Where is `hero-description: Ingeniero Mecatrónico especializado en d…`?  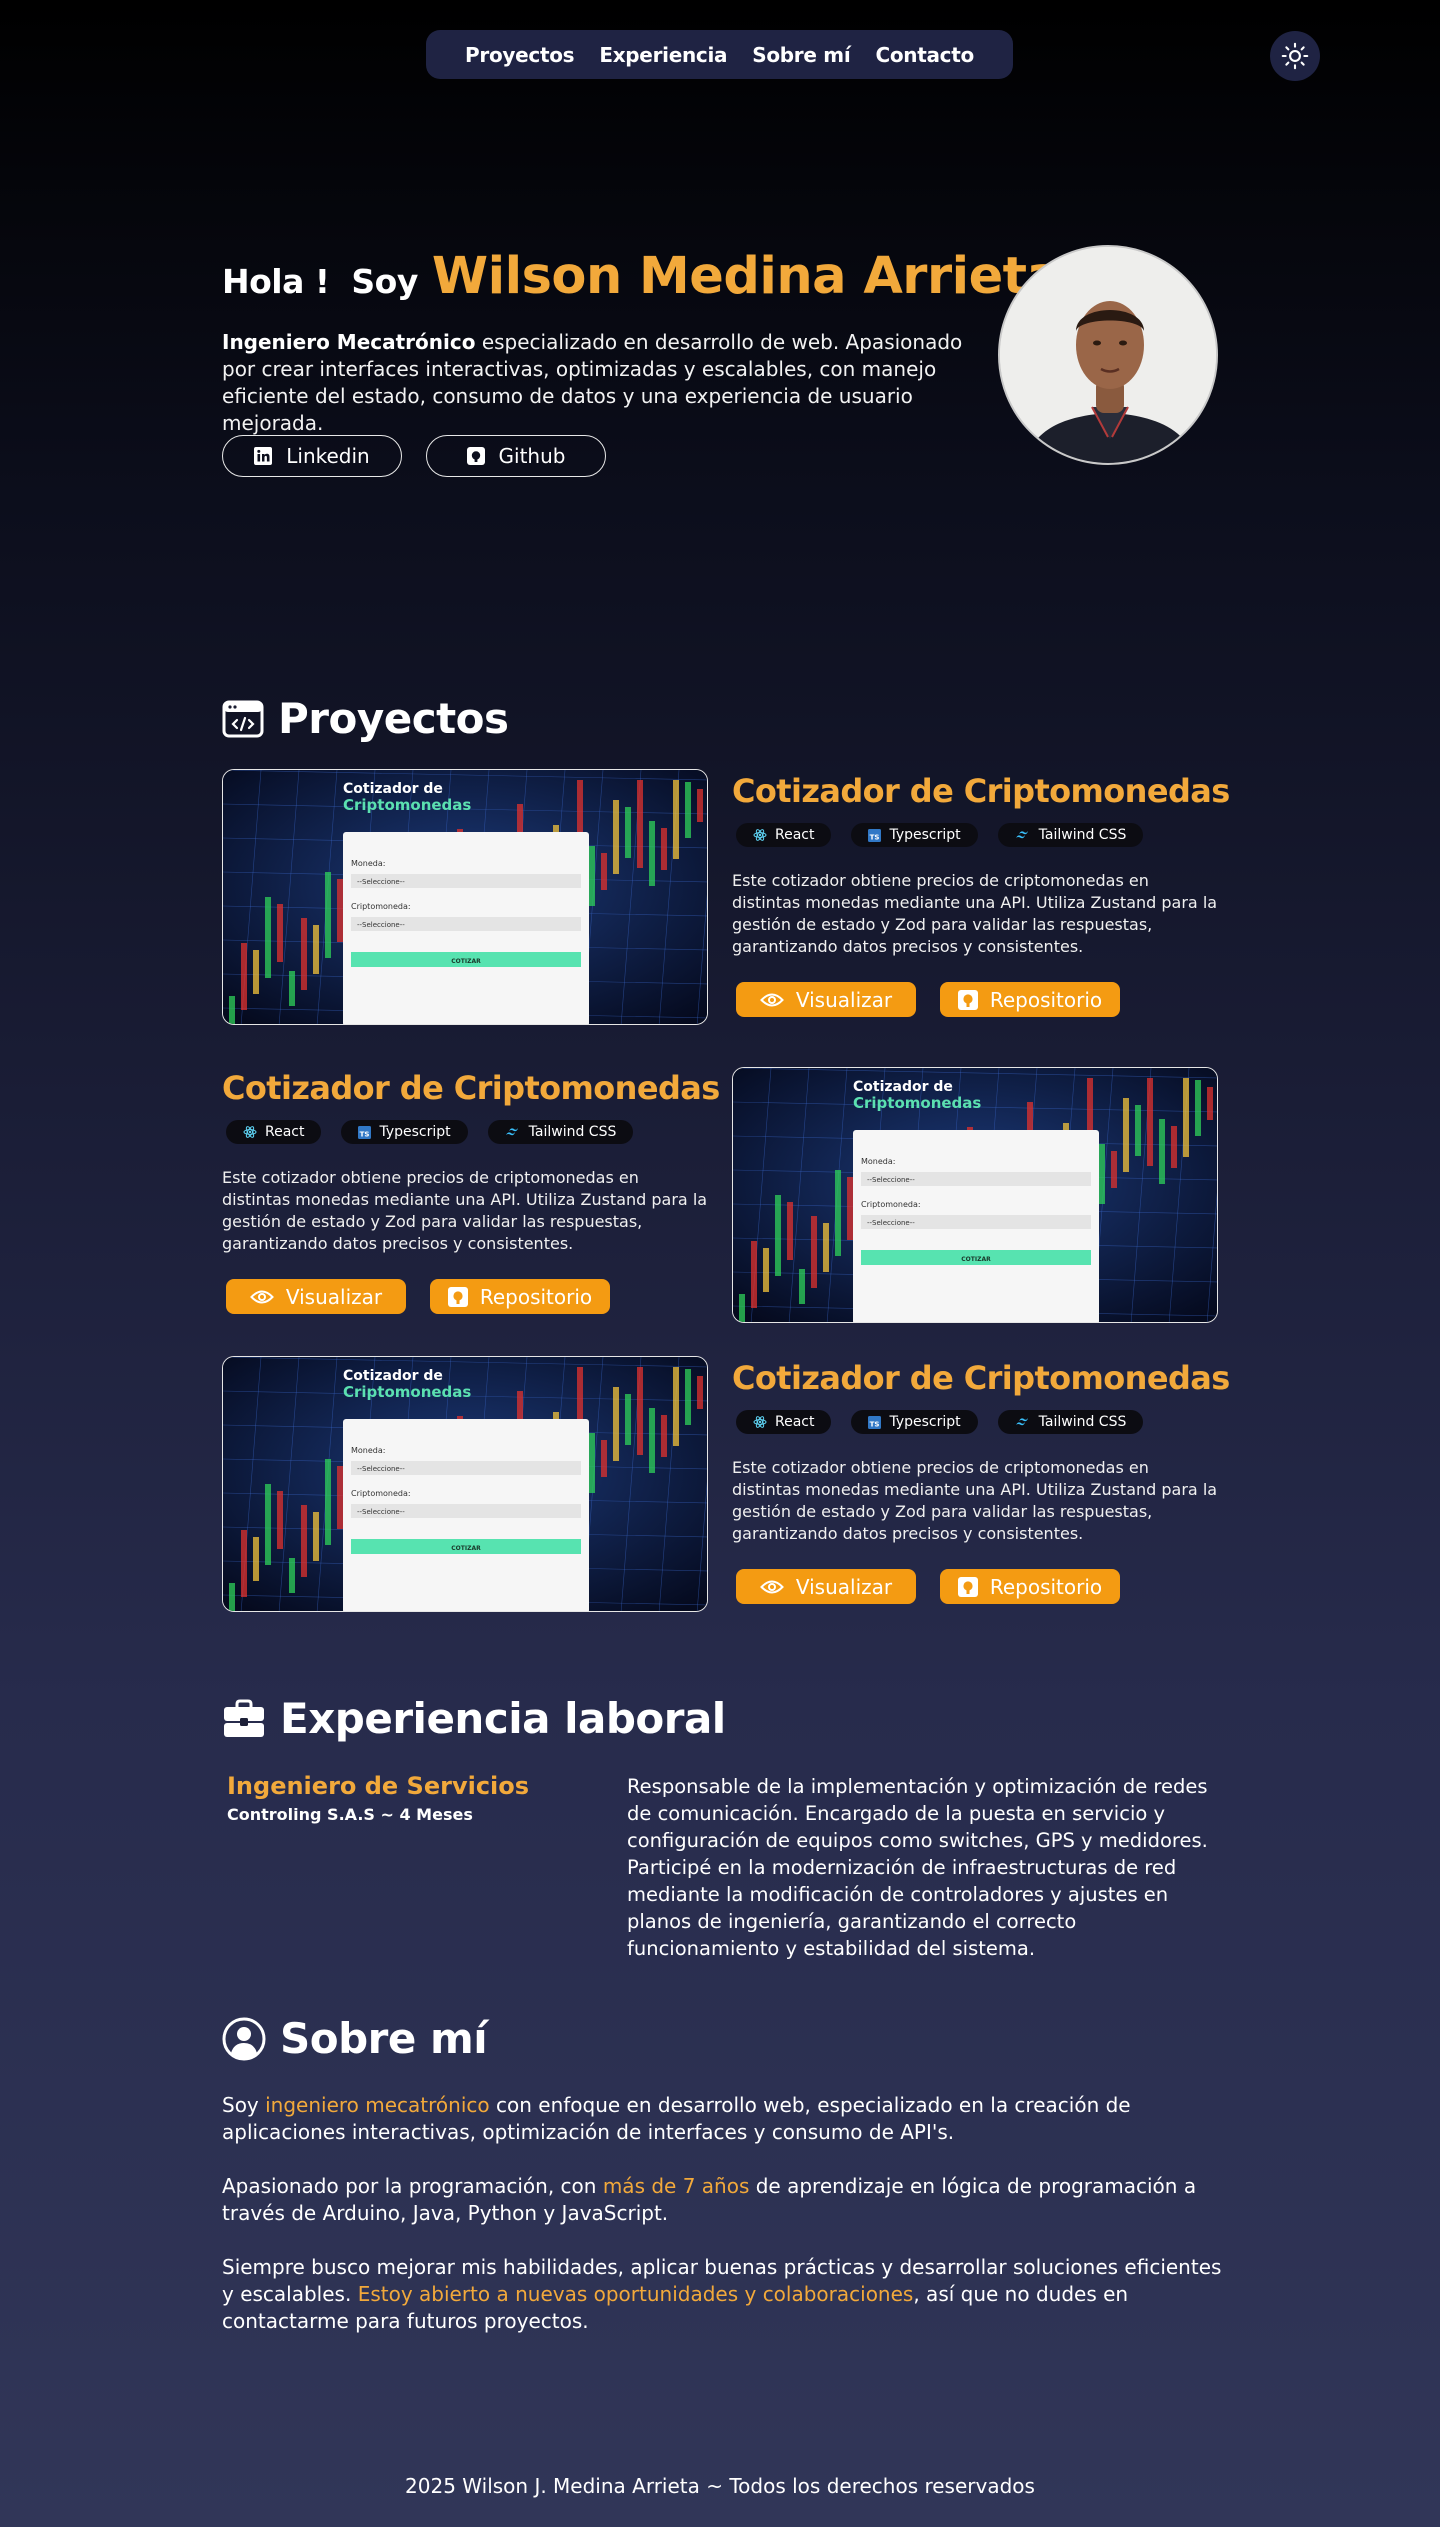 hero-description: Ingeniero Mecatrónico especializado en d… is located at coordinates (592, 382).